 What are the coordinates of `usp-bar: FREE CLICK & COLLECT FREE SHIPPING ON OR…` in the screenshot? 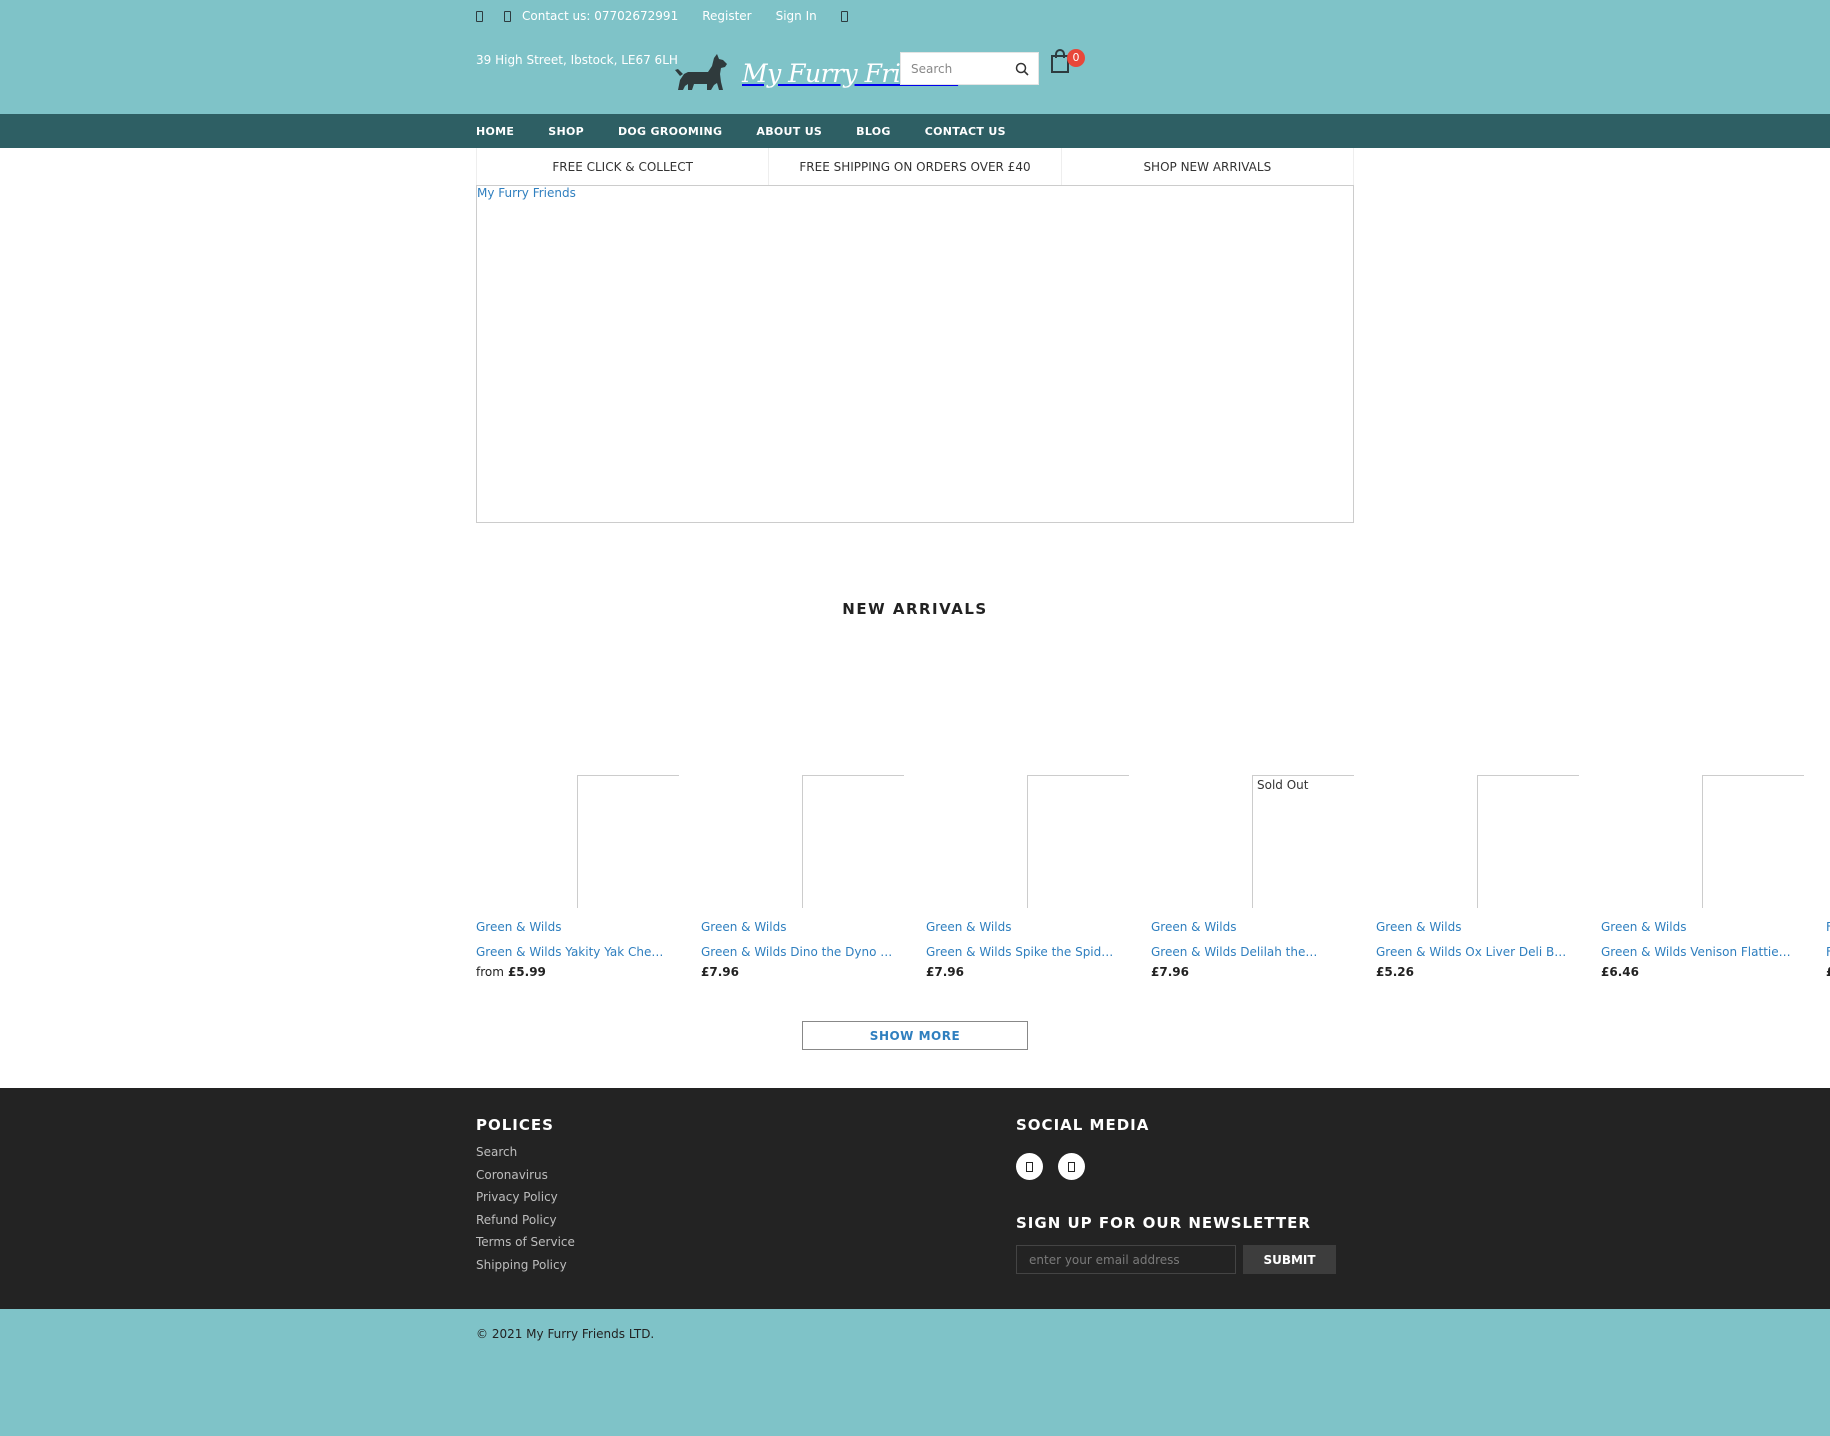 It's located at (915, 166).